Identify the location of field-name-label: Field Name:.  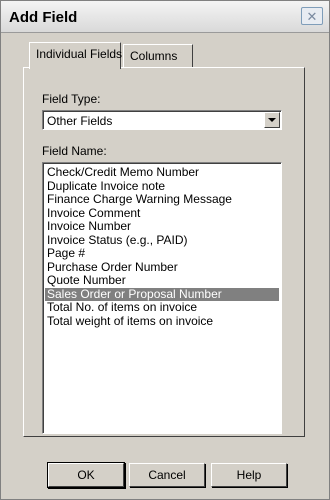
(74, 151).